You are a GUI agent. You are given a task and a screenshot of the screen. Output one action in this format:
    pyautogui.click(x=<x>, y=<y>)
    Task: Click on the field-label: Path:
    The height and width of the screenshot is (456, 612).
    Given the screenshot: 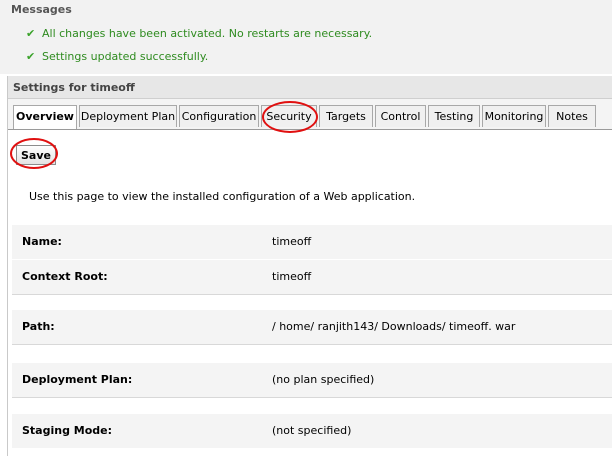 What is the action you would take?
    pyautogui.click(x=38, y=326)
    